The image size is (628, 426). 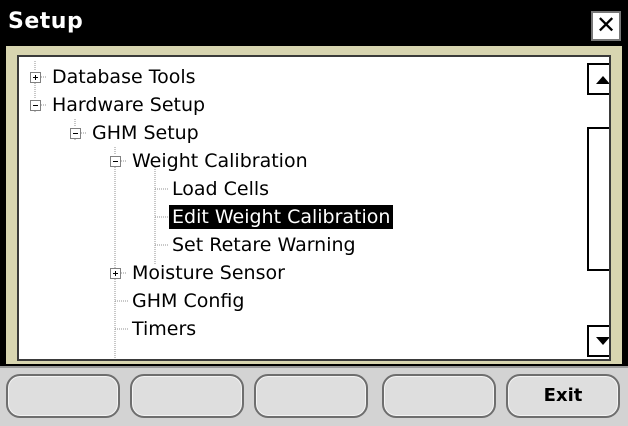 What do you see at coordinates (563, 396) in the screenshot?
I see `exit-button: Exit` at bounding box center [563, 396].